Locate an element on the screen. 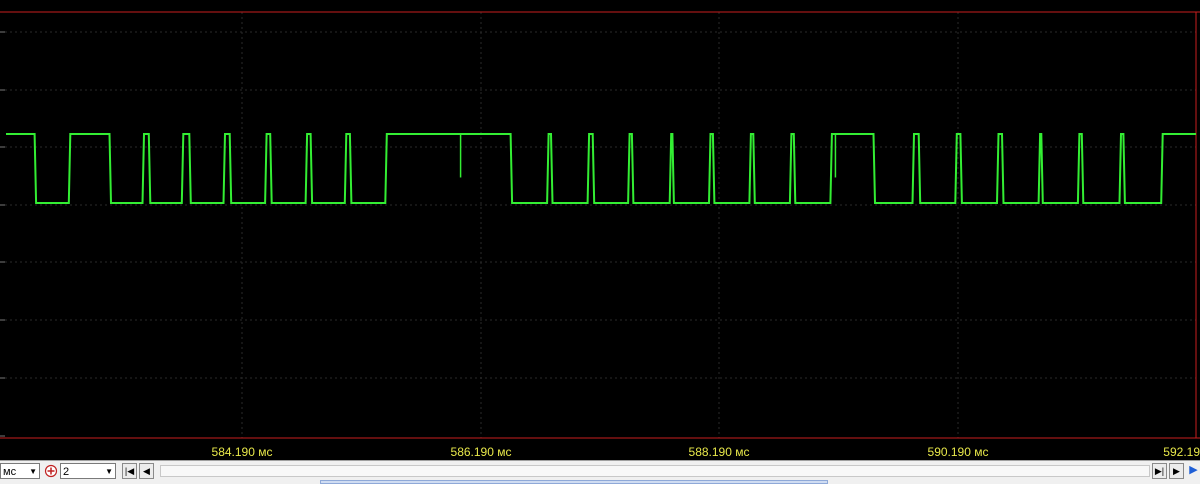 This screenshot has width=1200, height=484. channel-value: 2 is located at coordinates (66, 472).